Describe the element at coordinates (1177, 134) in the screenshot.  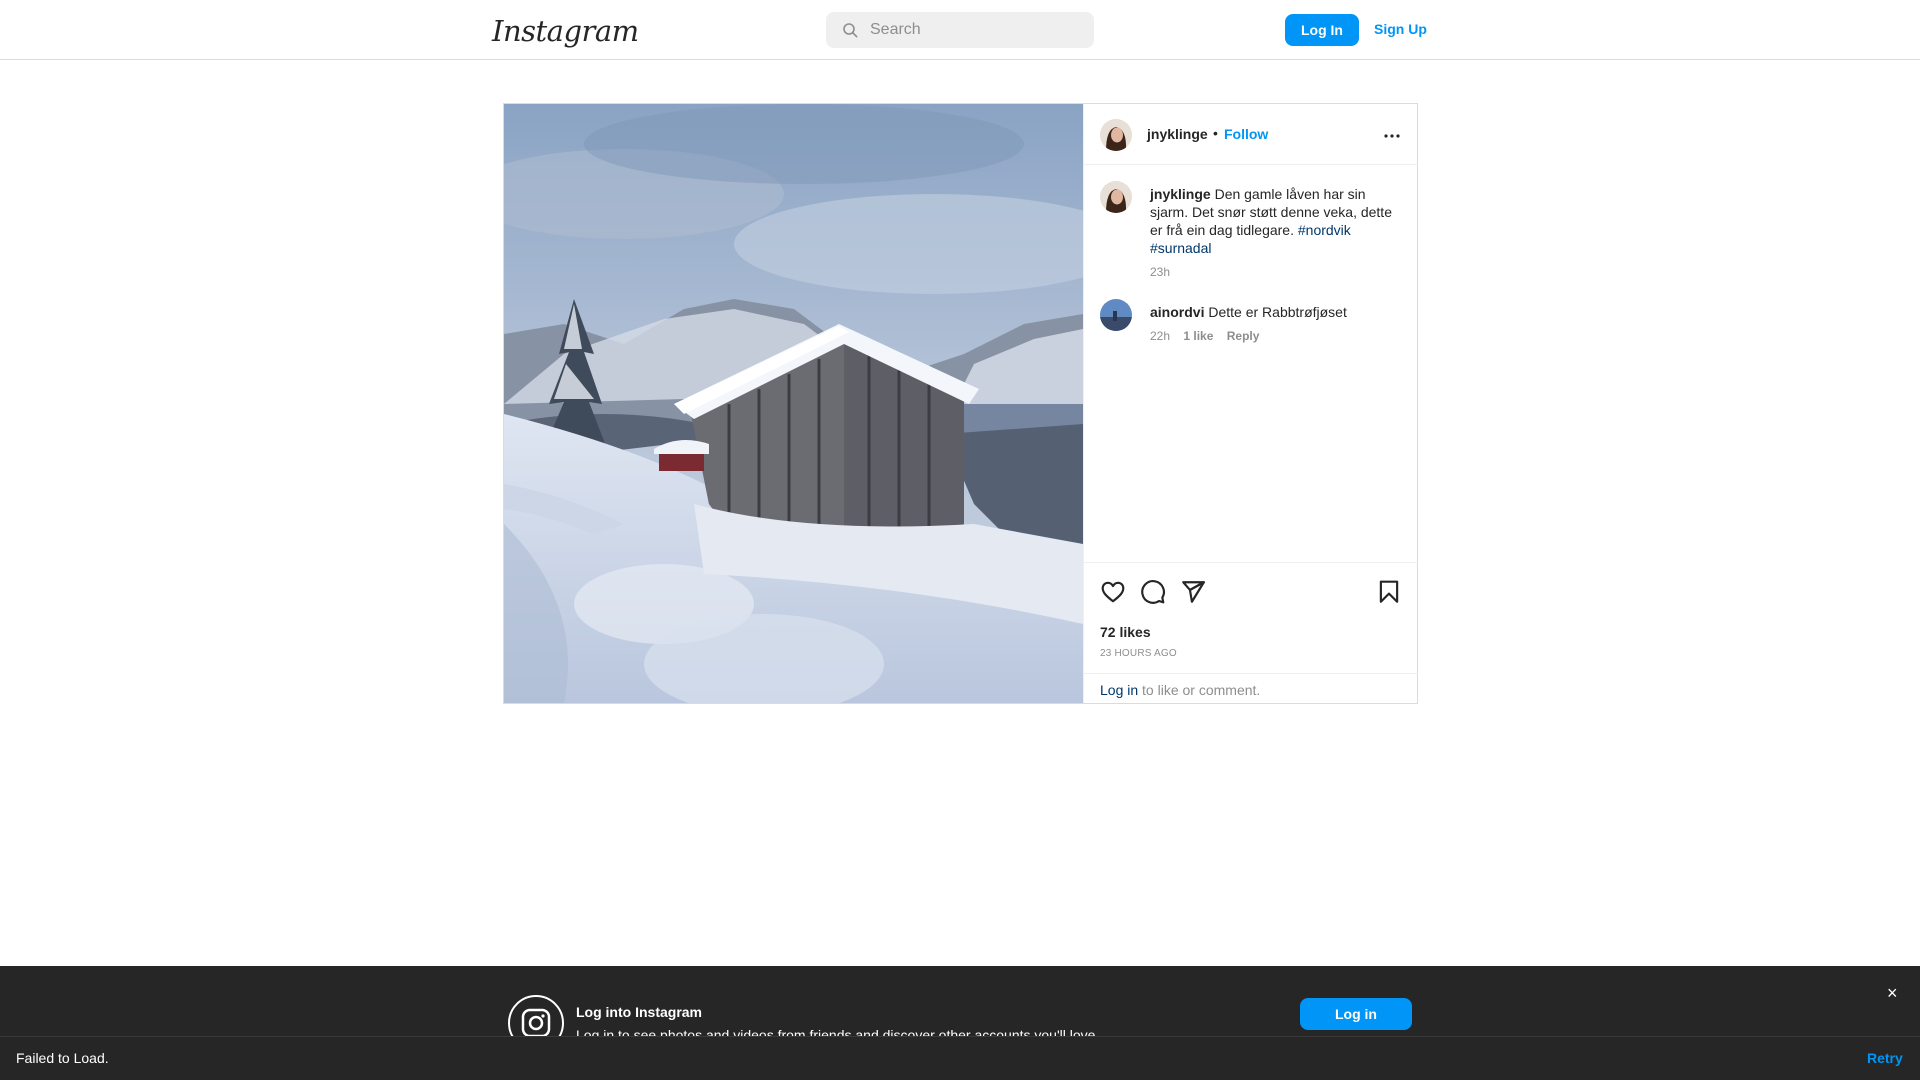
I see `author-username: jnyklinge` at that location.